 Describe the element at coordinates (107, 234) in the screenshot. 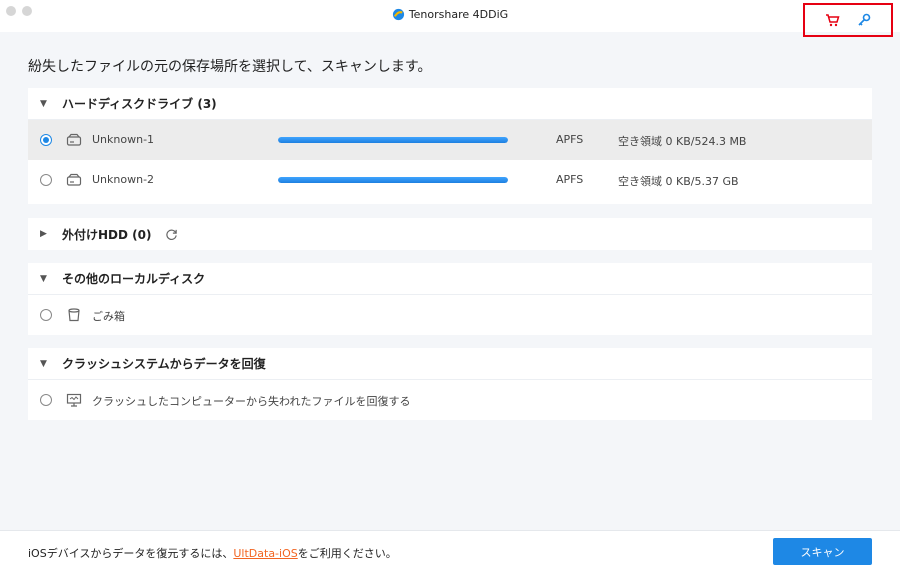

I see `external-hdd-section-title: 外付けHDD (0)` at that location.